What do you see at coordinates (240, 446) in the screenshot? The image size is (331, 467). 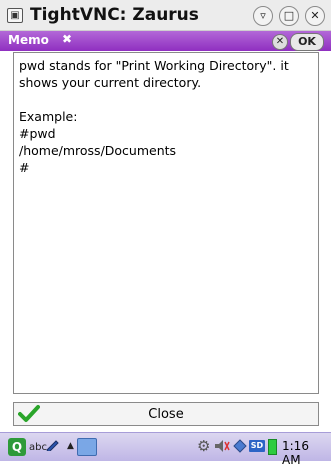 I see `network-icon` at bounding box center [240, 446].